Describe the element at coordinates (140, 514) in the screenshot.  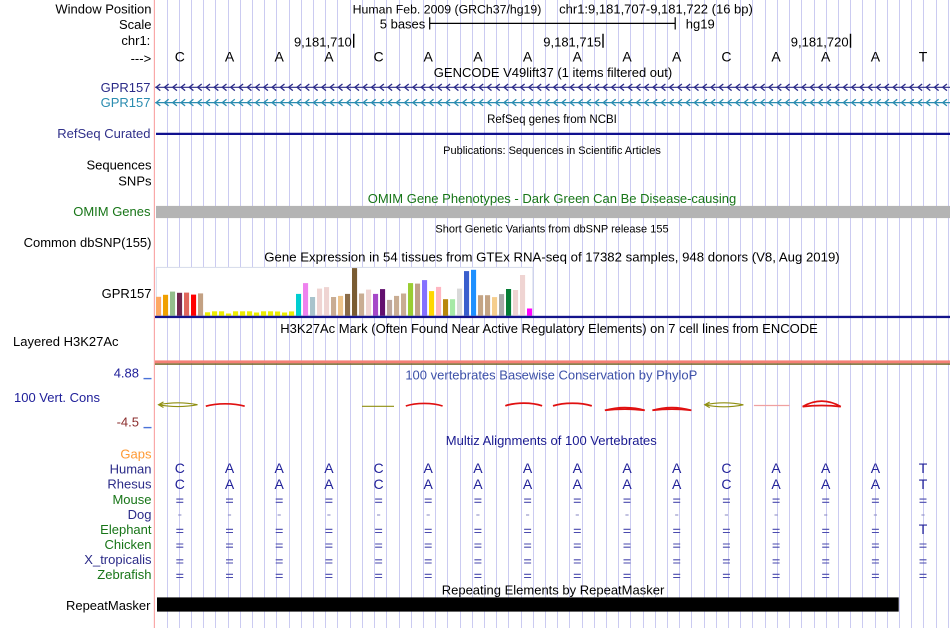
I see `svg-text: Dog` at that location.